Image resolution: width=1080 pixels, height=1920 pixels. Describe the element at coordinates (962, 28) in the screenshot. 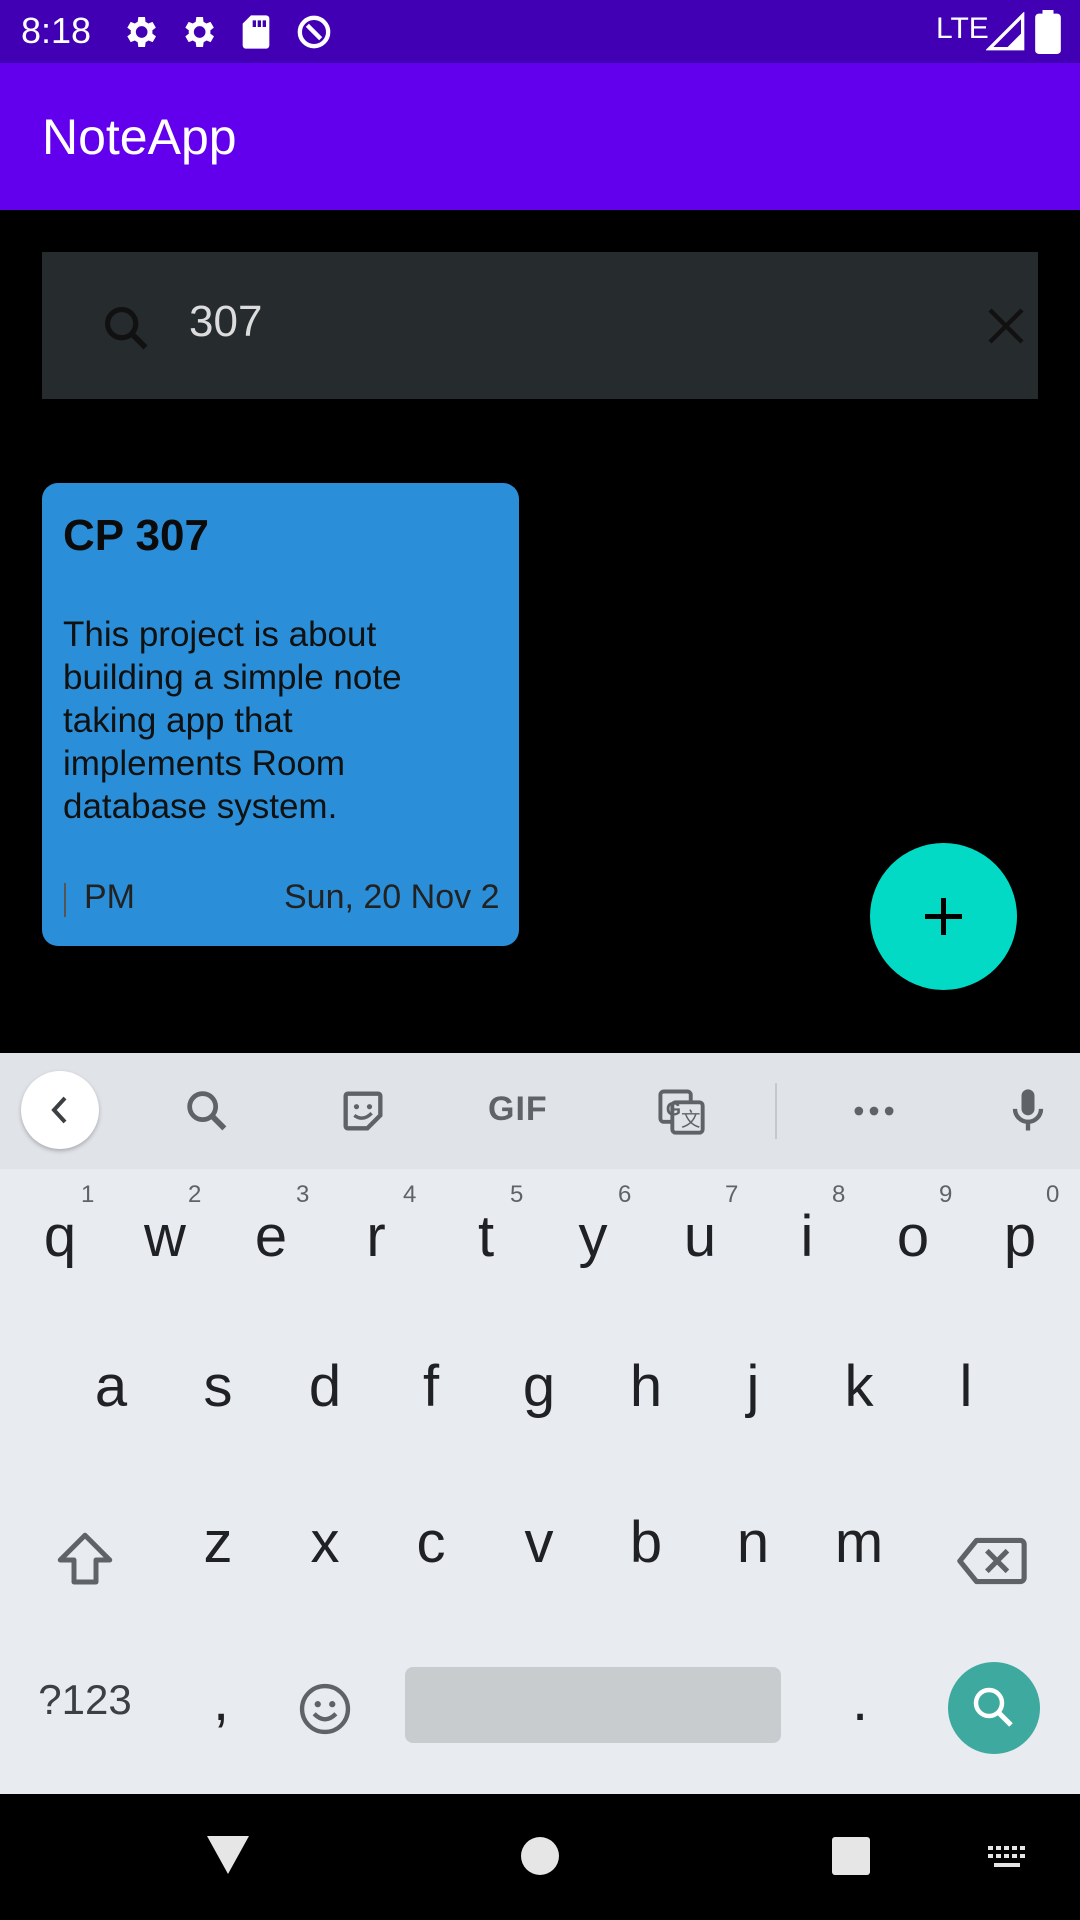

I see `network-type: LTE` at that location.